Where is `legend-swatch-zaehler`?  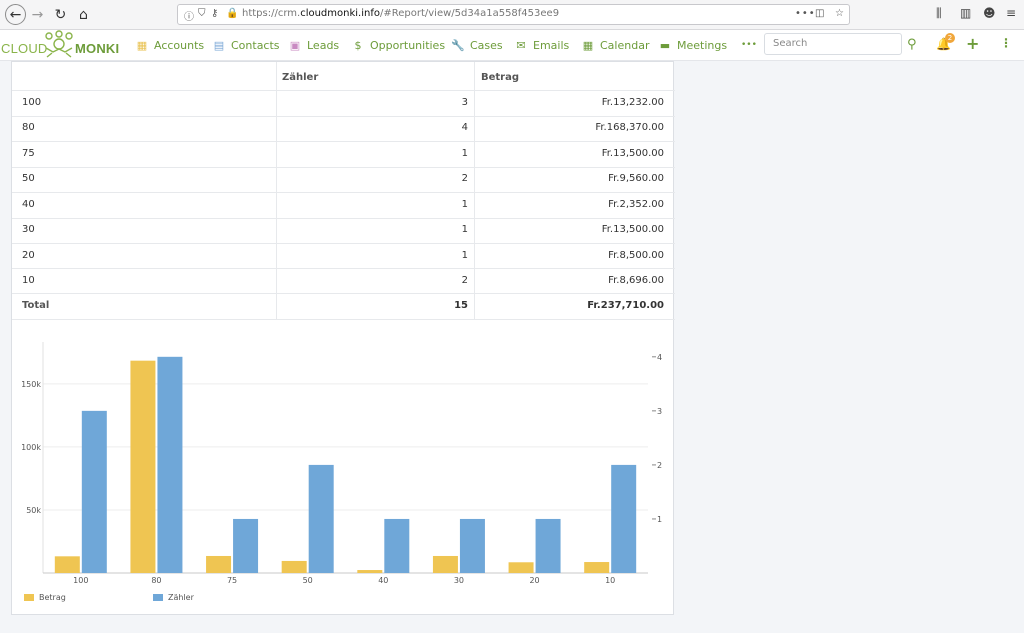
legend-swatch-zaehler is located at coordinates (158, 597).